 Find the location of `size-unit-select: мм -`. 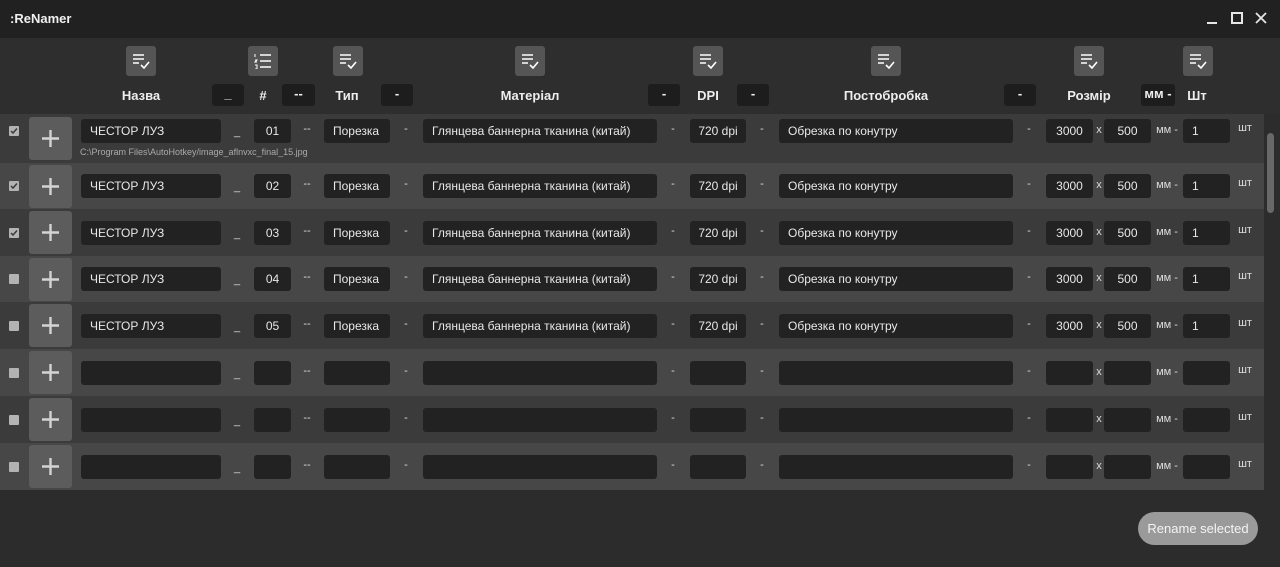

size-unit-select: мм - is located at coordinates (1158, 95).